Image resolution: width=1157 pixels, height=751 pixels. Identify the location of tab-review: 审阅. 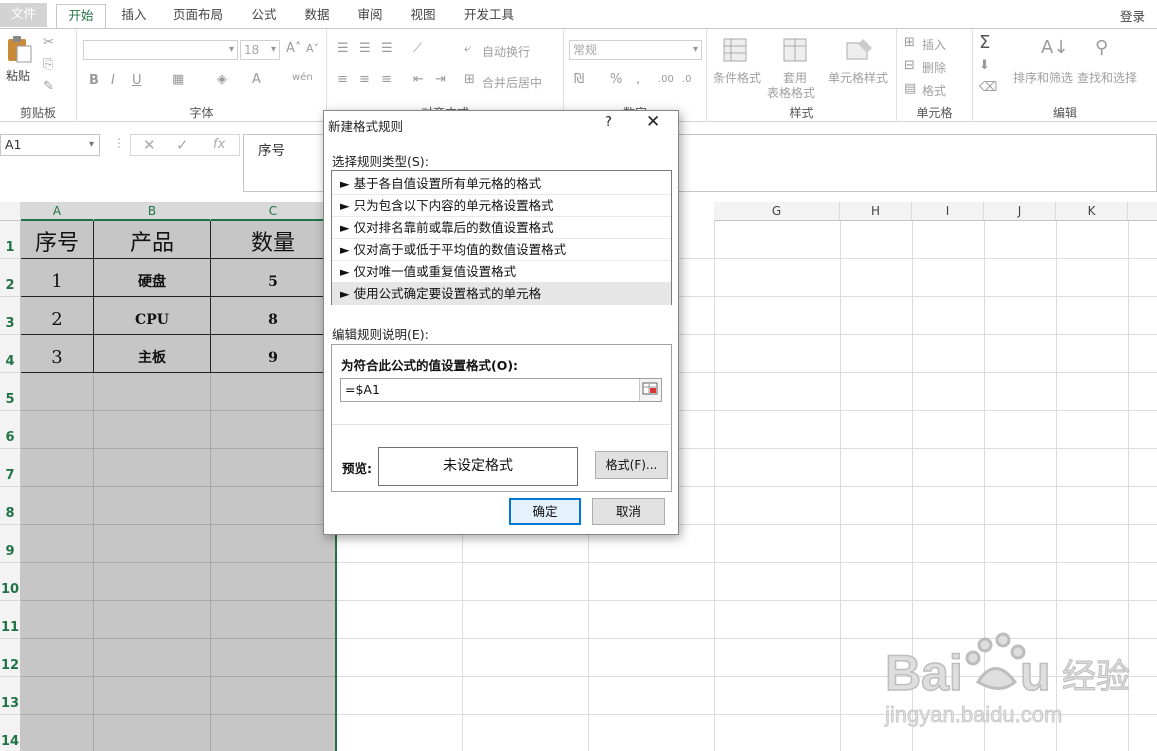
(370, 16).